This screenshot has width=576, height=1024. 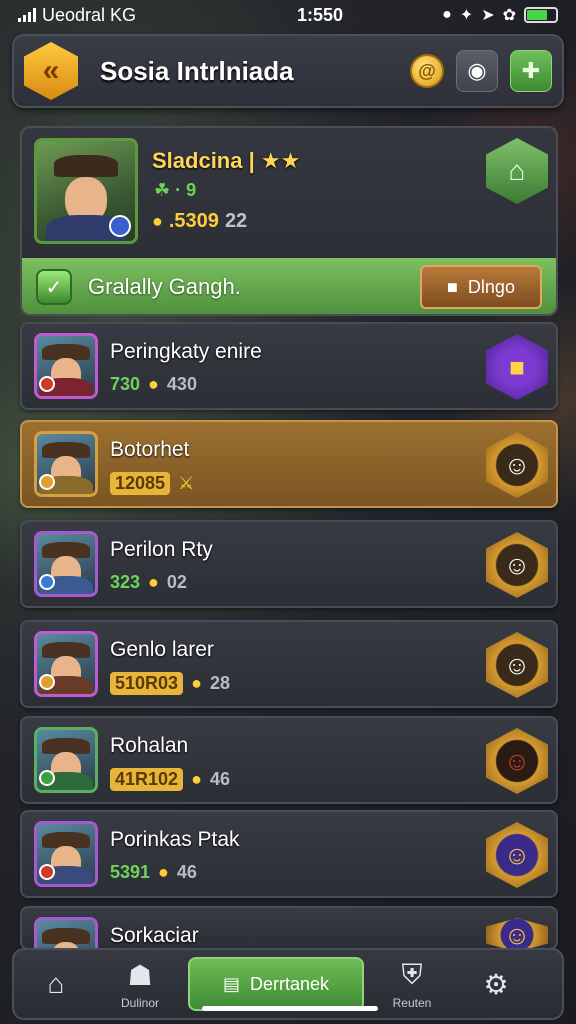 I want to click on chart-icon: ▤, so click(x=231, y=983).